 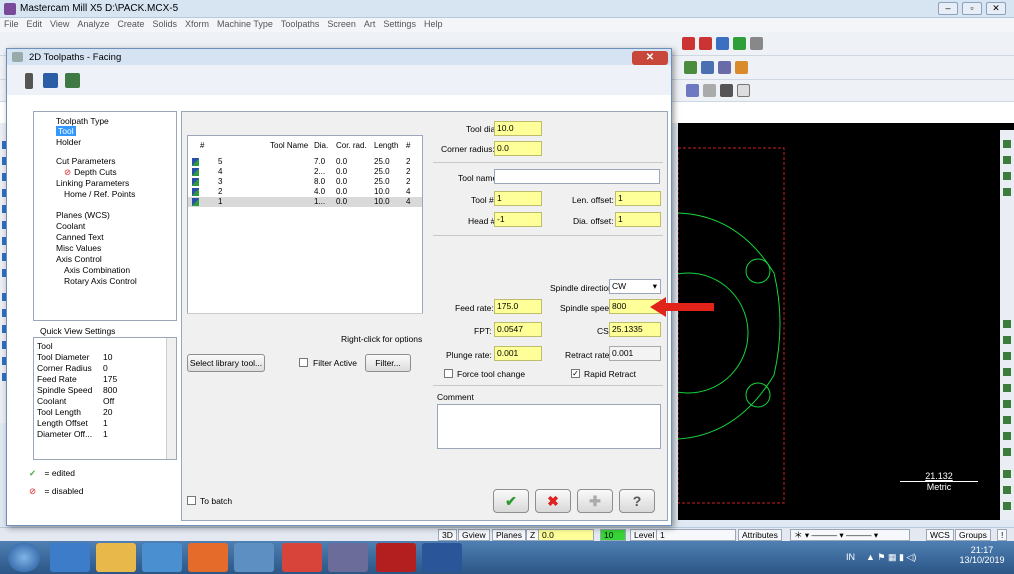 I want to click on tree-item-axis-combination: Axis Combination, so click(x=97, y=270).